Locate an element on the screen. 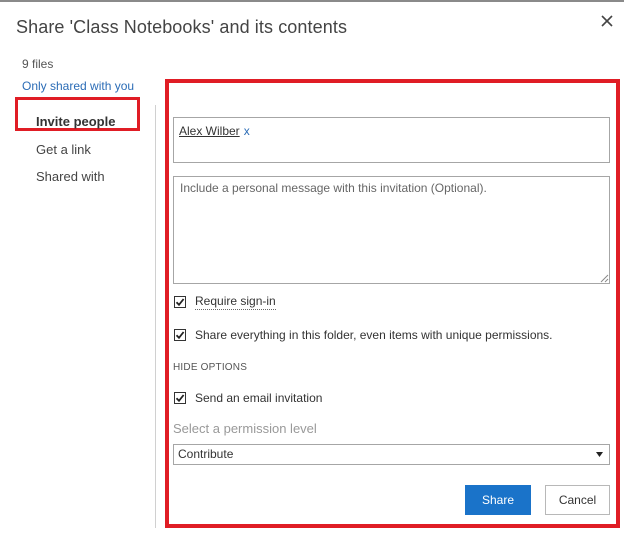 This screenshot has height=536, width=624. permission-level-select: Contribute is located at coordinates (391, 454).